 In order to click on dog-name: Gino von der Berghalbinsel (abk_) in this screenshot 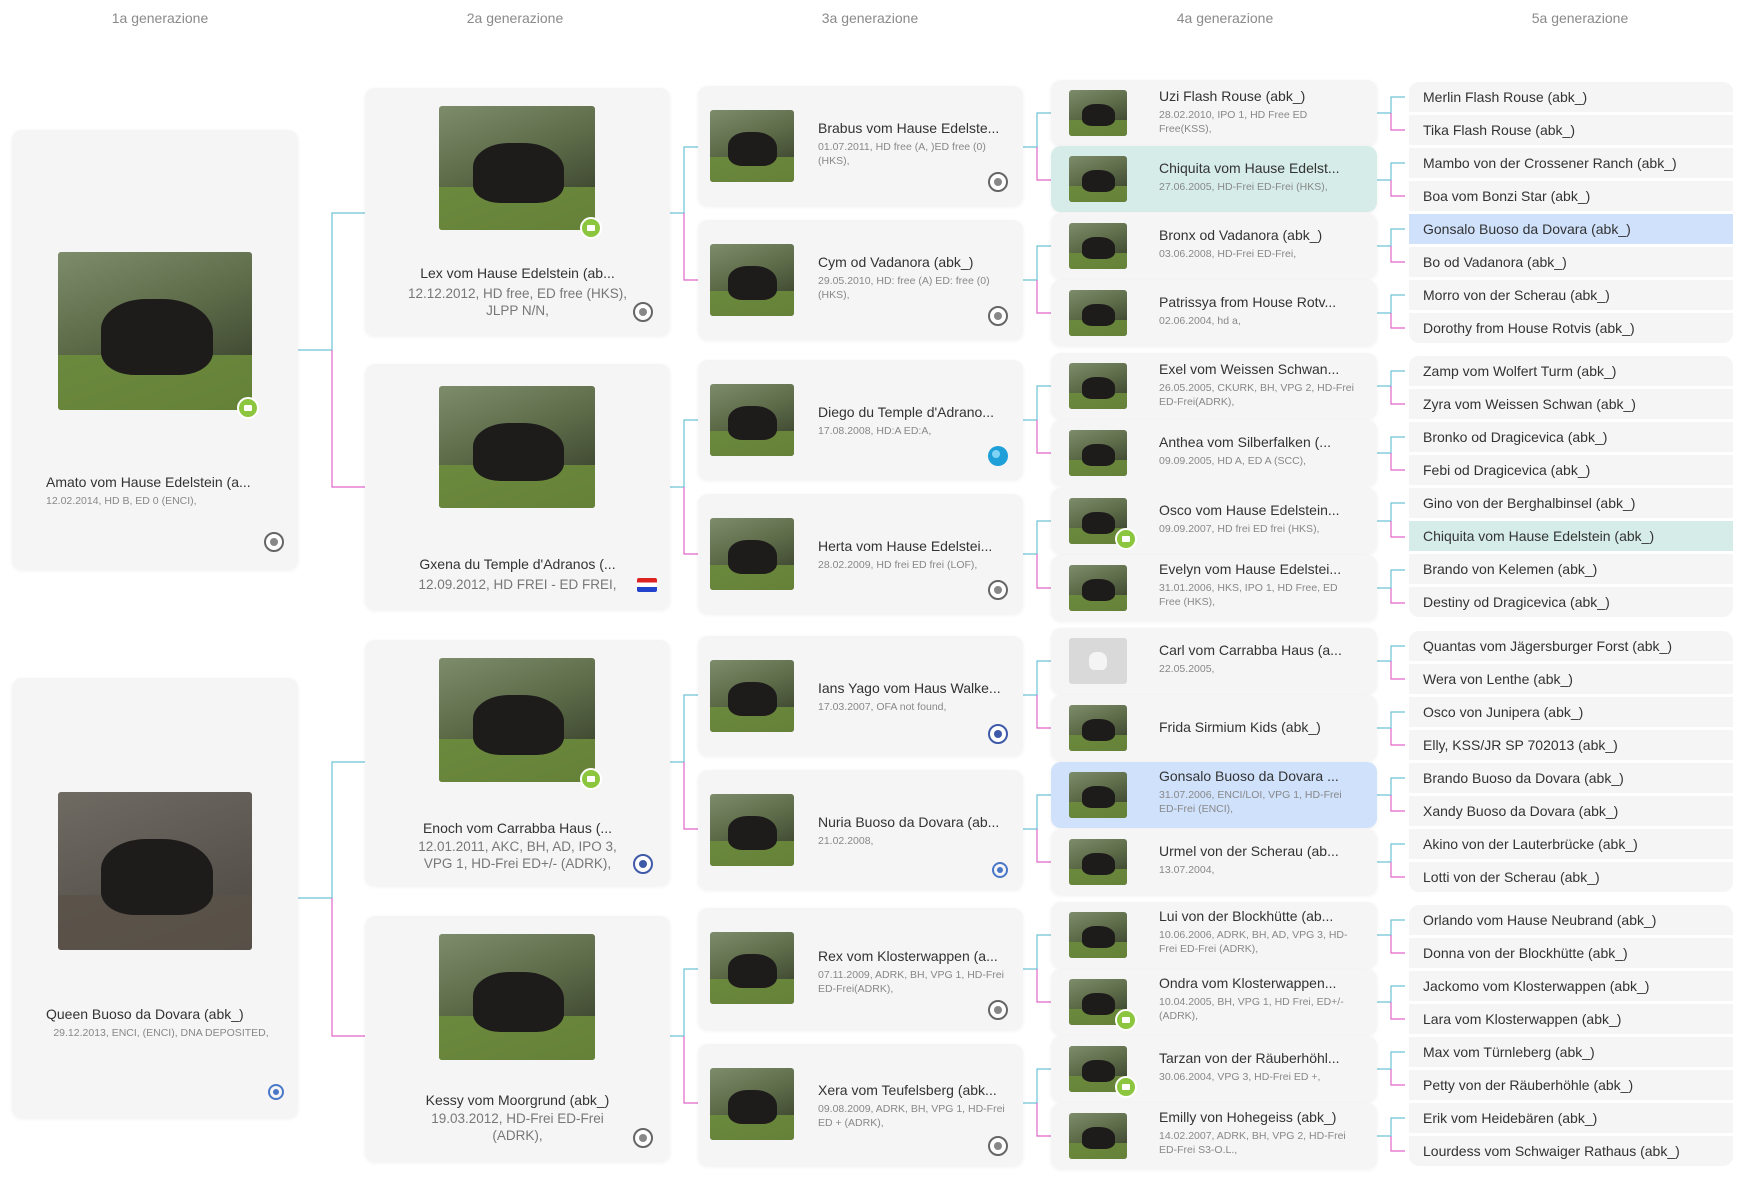, I will do `click(1529, 503)`.